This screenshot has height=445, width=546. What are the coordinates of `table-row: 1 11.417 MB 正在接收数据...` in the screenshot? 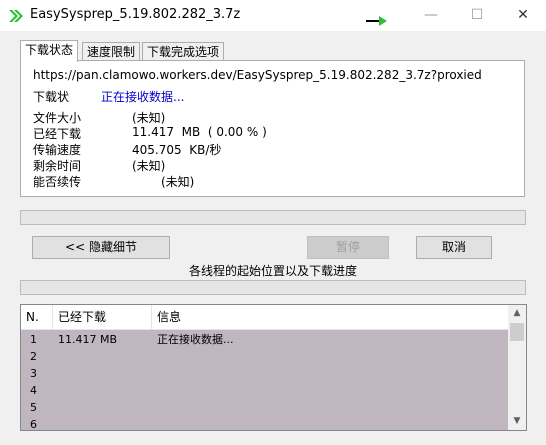 It's located at (264, 339).